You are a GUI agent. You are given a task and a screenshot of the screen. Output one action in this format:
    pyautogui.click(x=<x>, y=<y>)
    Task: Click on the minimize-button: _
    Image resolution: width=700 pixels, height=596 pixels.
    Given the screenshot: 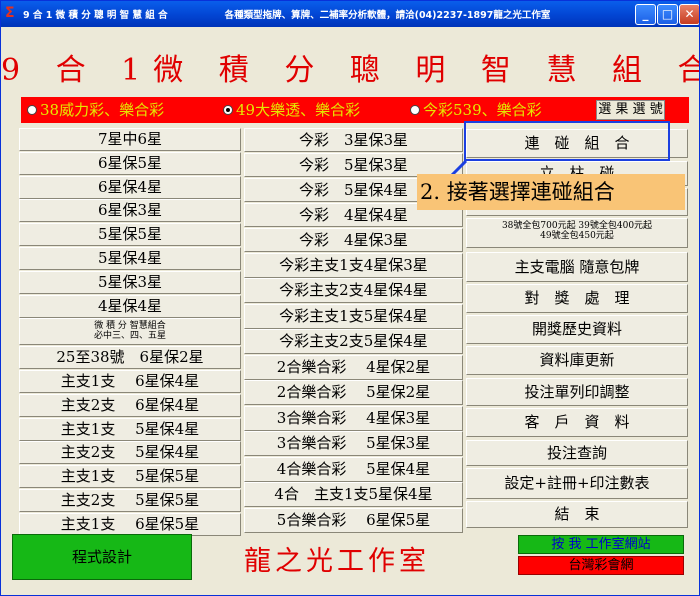 What is the action you would take?
    pyautogui.click(x=645, y=14)
    